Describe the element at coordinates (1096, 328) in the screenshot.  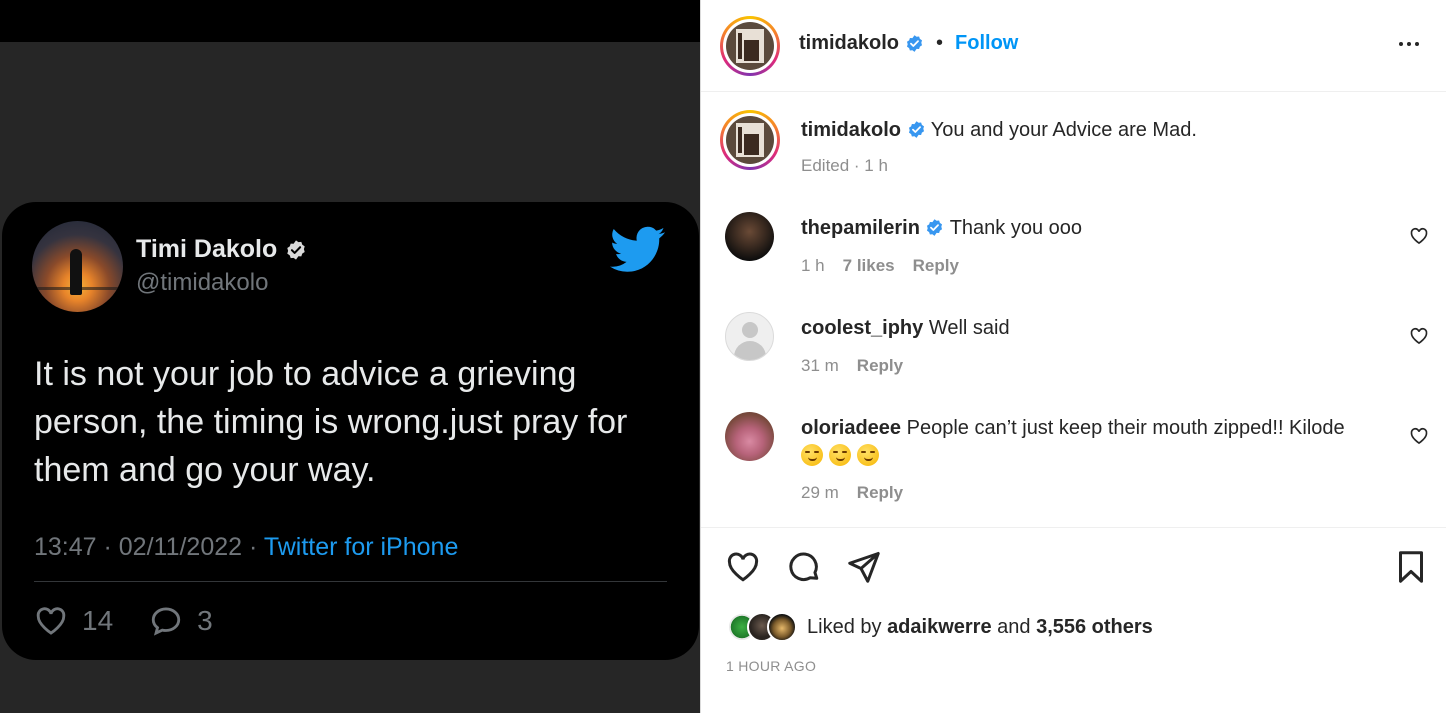
I see `comment-text-line: coolest_iphy Well said` at that location.